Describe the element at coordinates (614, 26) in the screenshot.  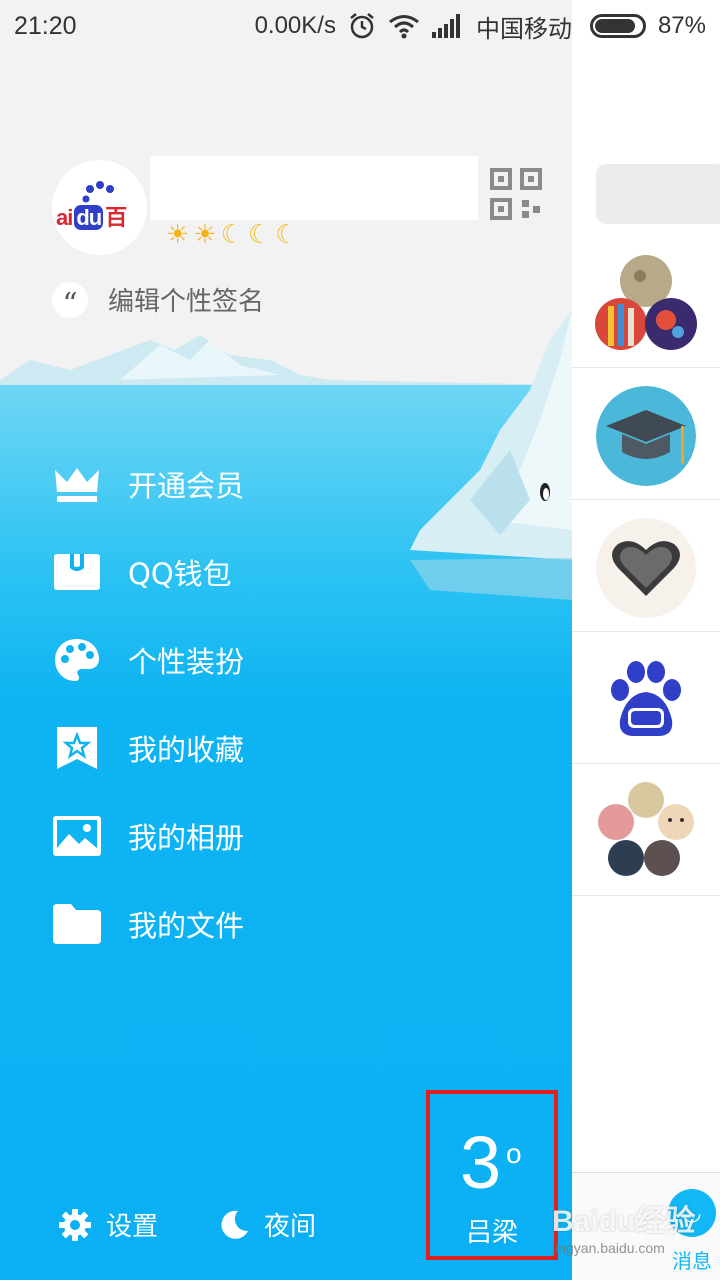
I see `battery-fill` at that location.